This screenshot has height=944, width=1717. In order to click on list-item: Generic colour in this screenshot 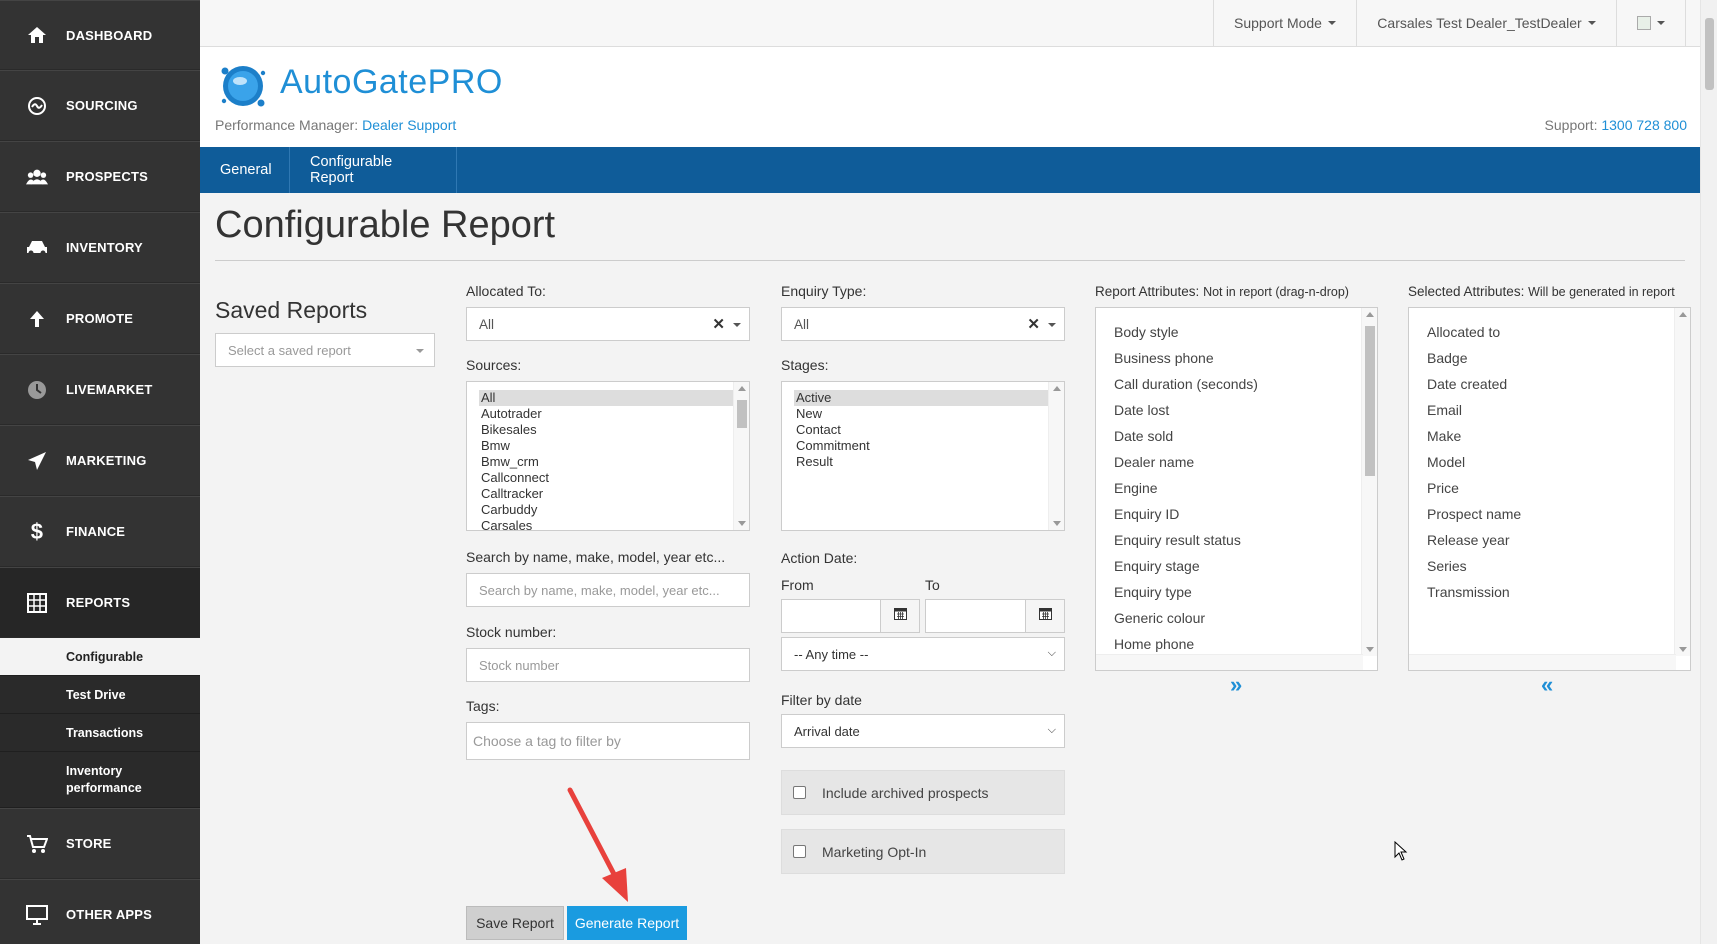, I will do `click(1236, 618)`.